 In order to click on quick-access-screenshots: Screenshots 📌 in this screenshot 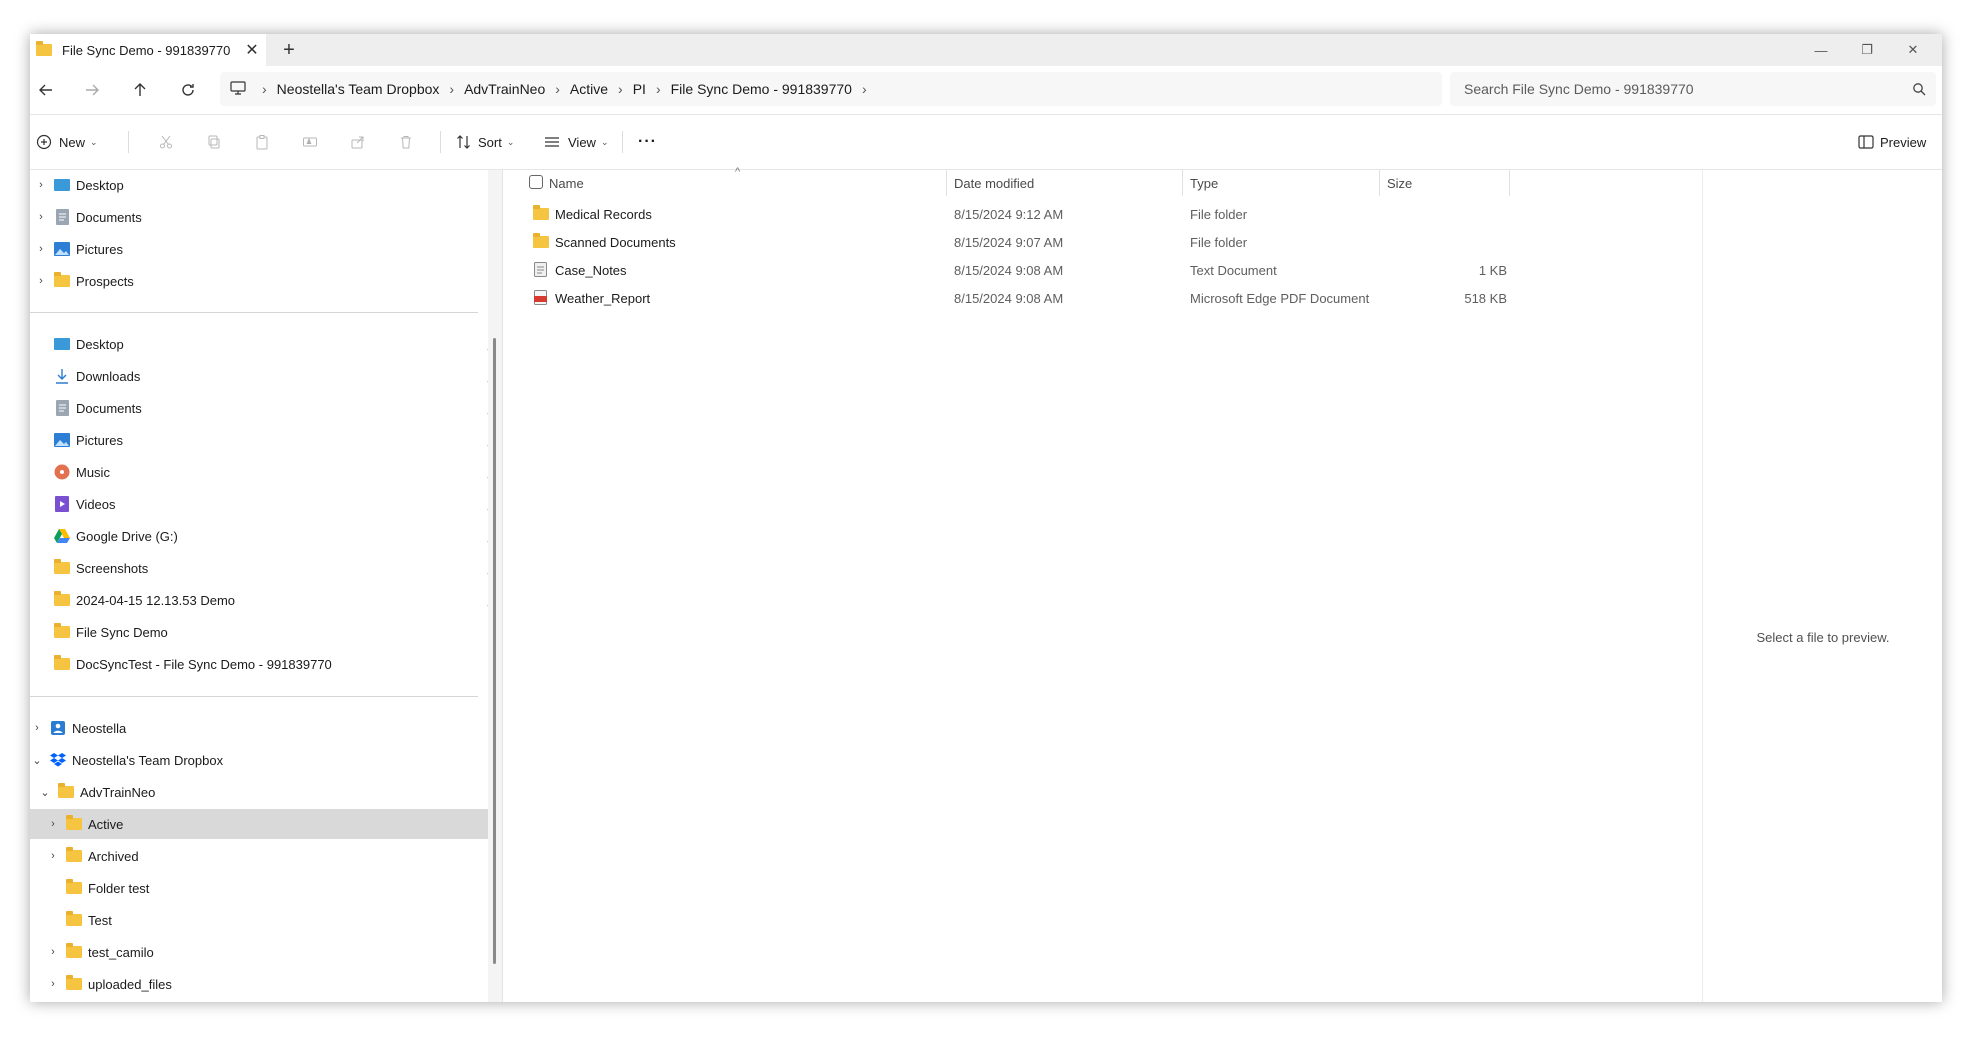, I will do `click(259, 568)`.